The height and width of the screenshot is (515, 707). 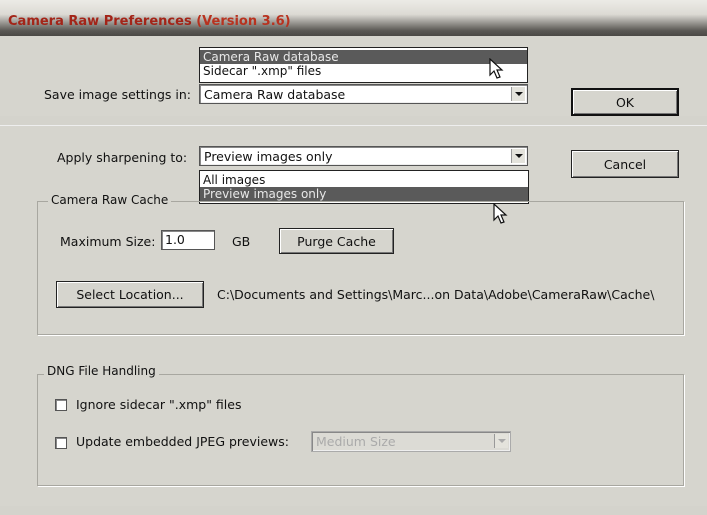 What do you see at coordinates (411, 441) in the screenshot?
I see `preview-size-select: Medium Size` at bounding box center [411, 441].